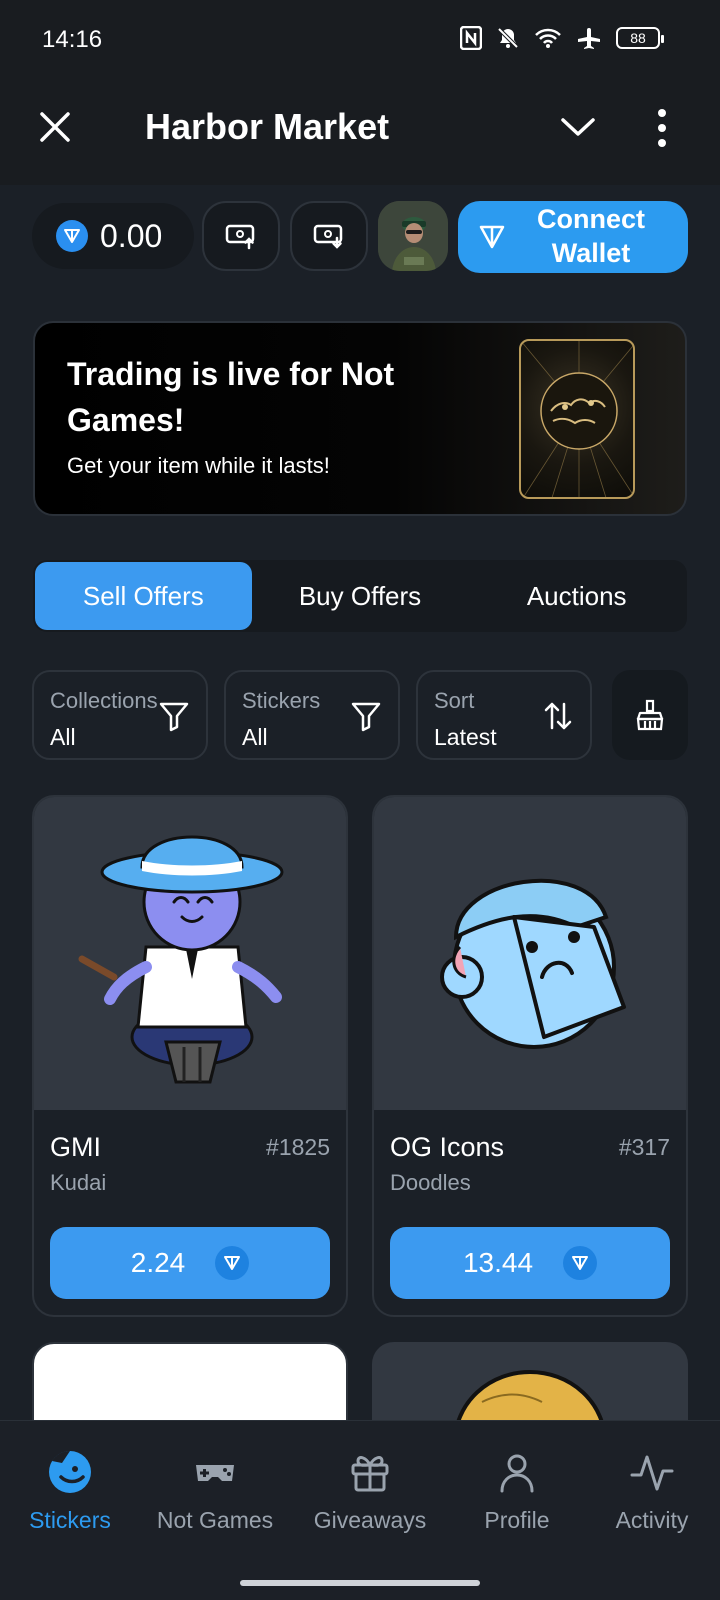 The height and width of the screenshot is (1600, 720). Describe the element at coordinates (281, 700) in the screenshot. I see `filter-label: Stickers` at that location.